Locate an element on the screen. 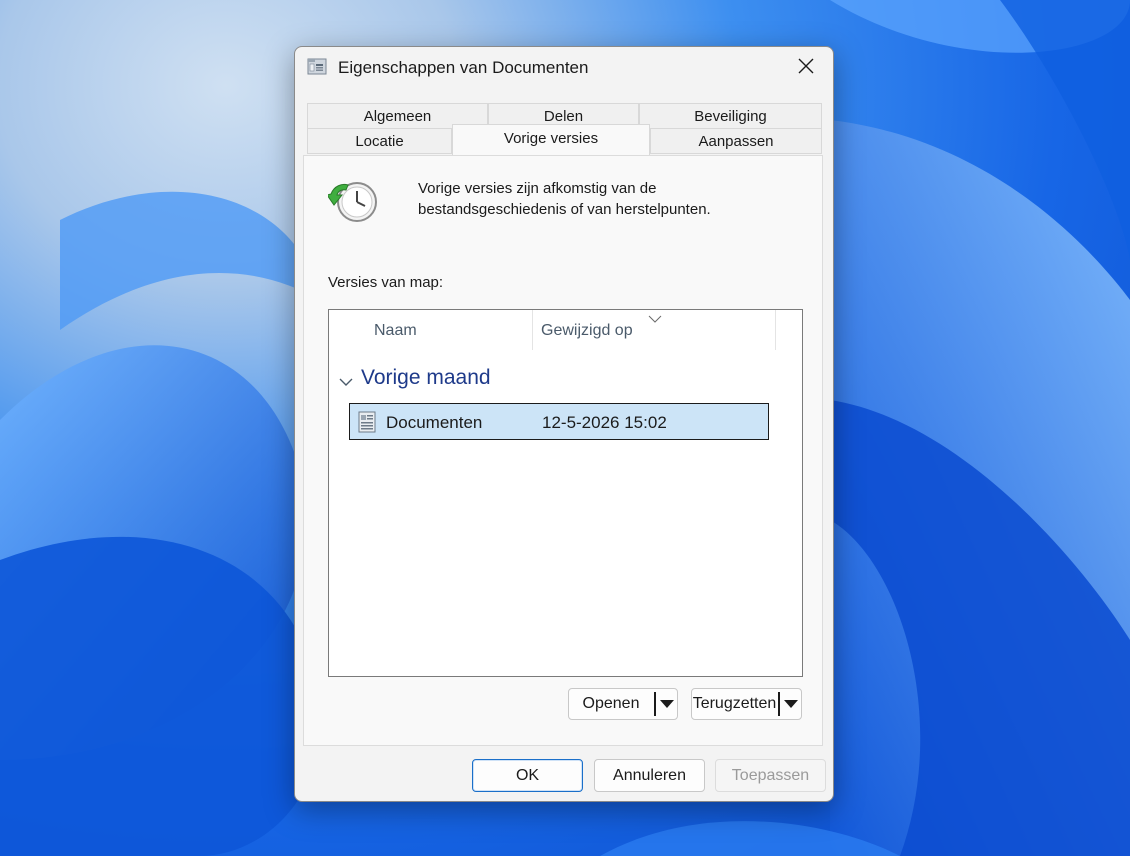  restore-split-button: Terugzetten is located at coordinates (746, 704).